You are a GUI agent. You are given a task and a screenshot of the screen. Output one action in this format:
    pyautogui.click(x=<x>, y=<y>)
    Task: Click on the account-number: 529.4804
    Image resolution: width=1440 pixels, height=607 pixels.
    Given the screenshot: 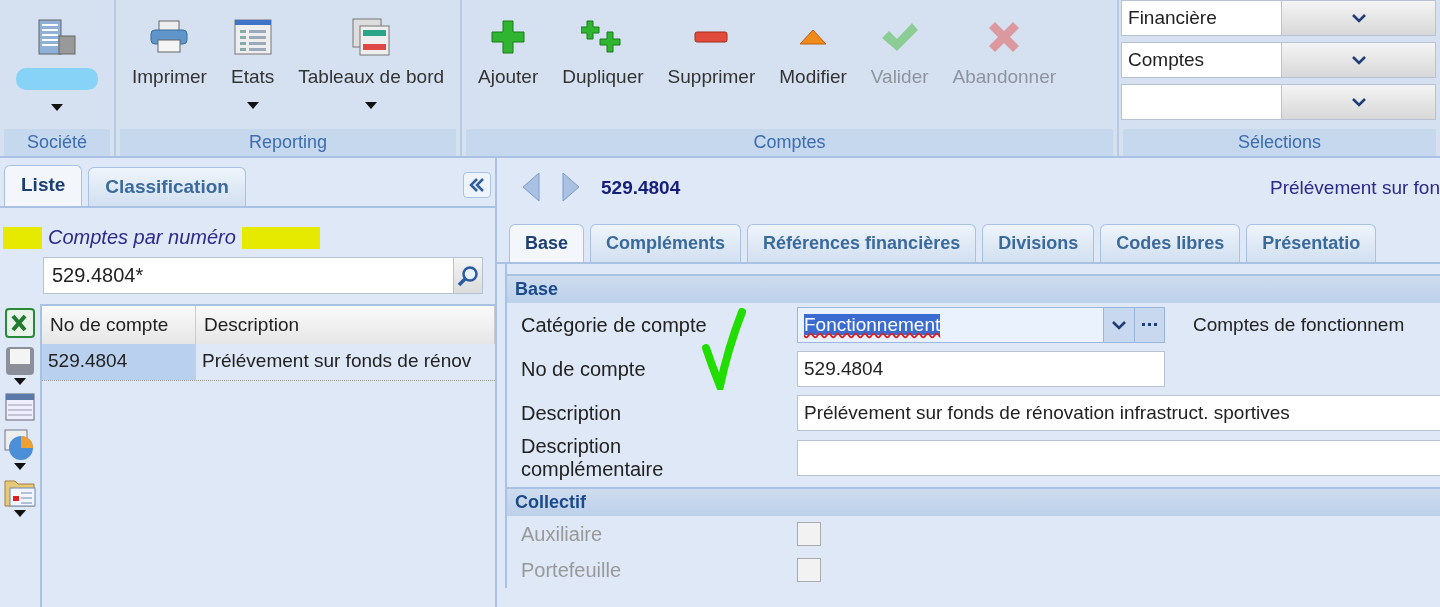 What is the action you would take?
    pyautogui.click(x=641, y=188)
    